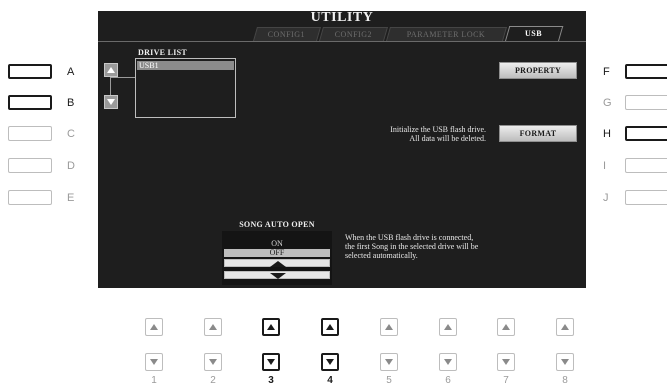 The image size is (667, 391). What do you see at coordinates (605, 166) in the screenshot?
I see `button-i-label: I` at bounding box center [605, 166].